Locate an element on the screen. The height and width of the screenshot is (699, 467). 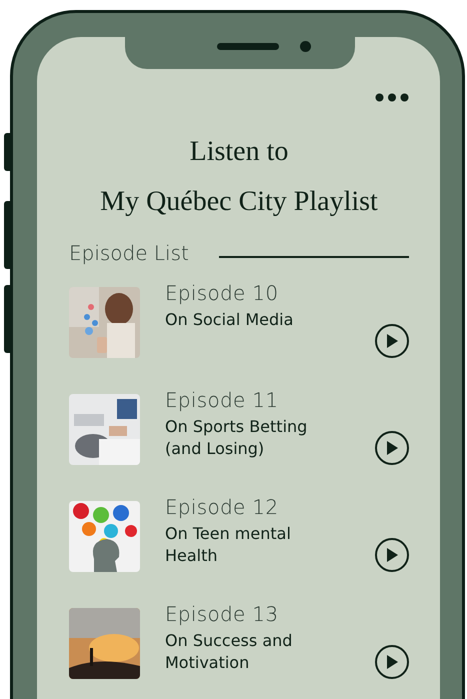
episode-title: On Social Media is located at coordinates (229, 320).